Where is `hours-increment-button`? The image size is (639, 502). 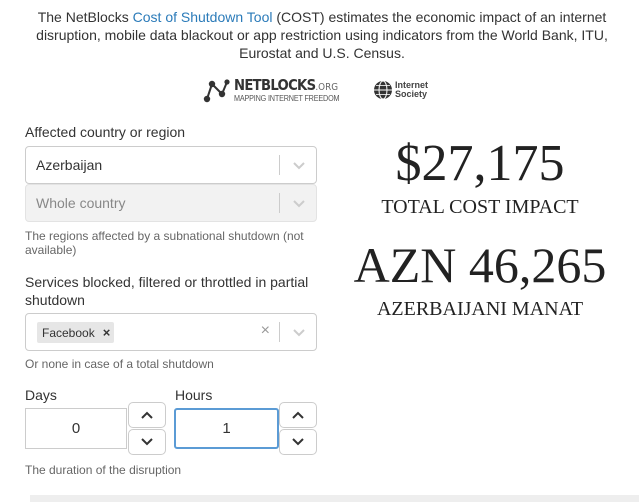 hours-increment-button is located at coordinates (298, 415).